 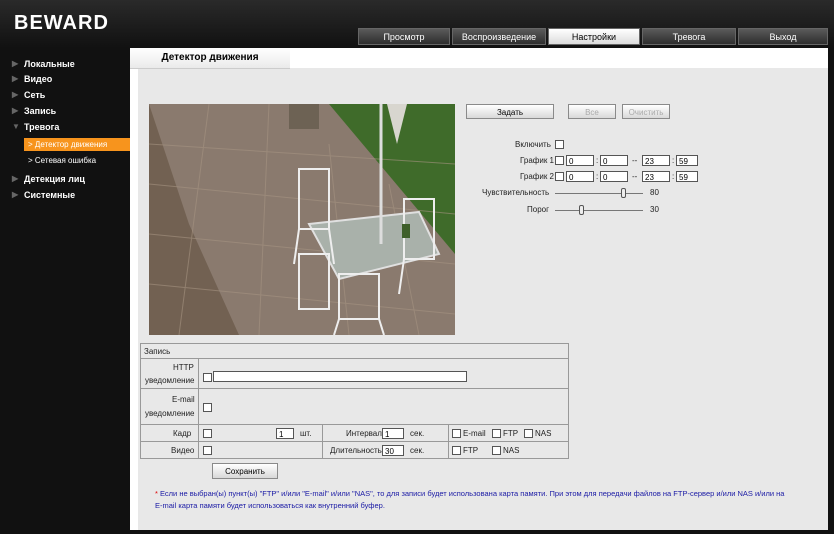 I want to click on save-button: Сохранить, so click(x=245, y=471).